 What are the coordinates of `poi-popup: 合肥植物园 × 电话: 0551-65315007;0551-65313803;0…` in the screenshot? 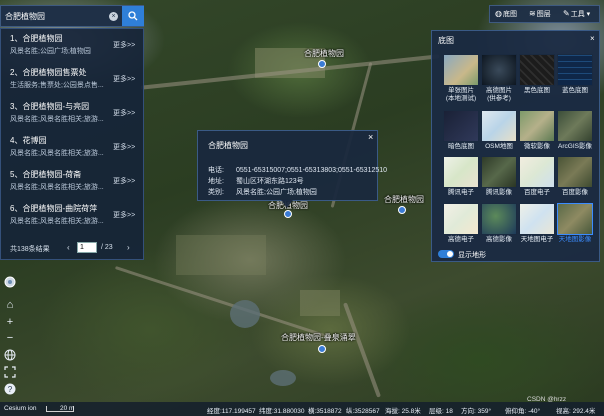 It's located at (292, 165).